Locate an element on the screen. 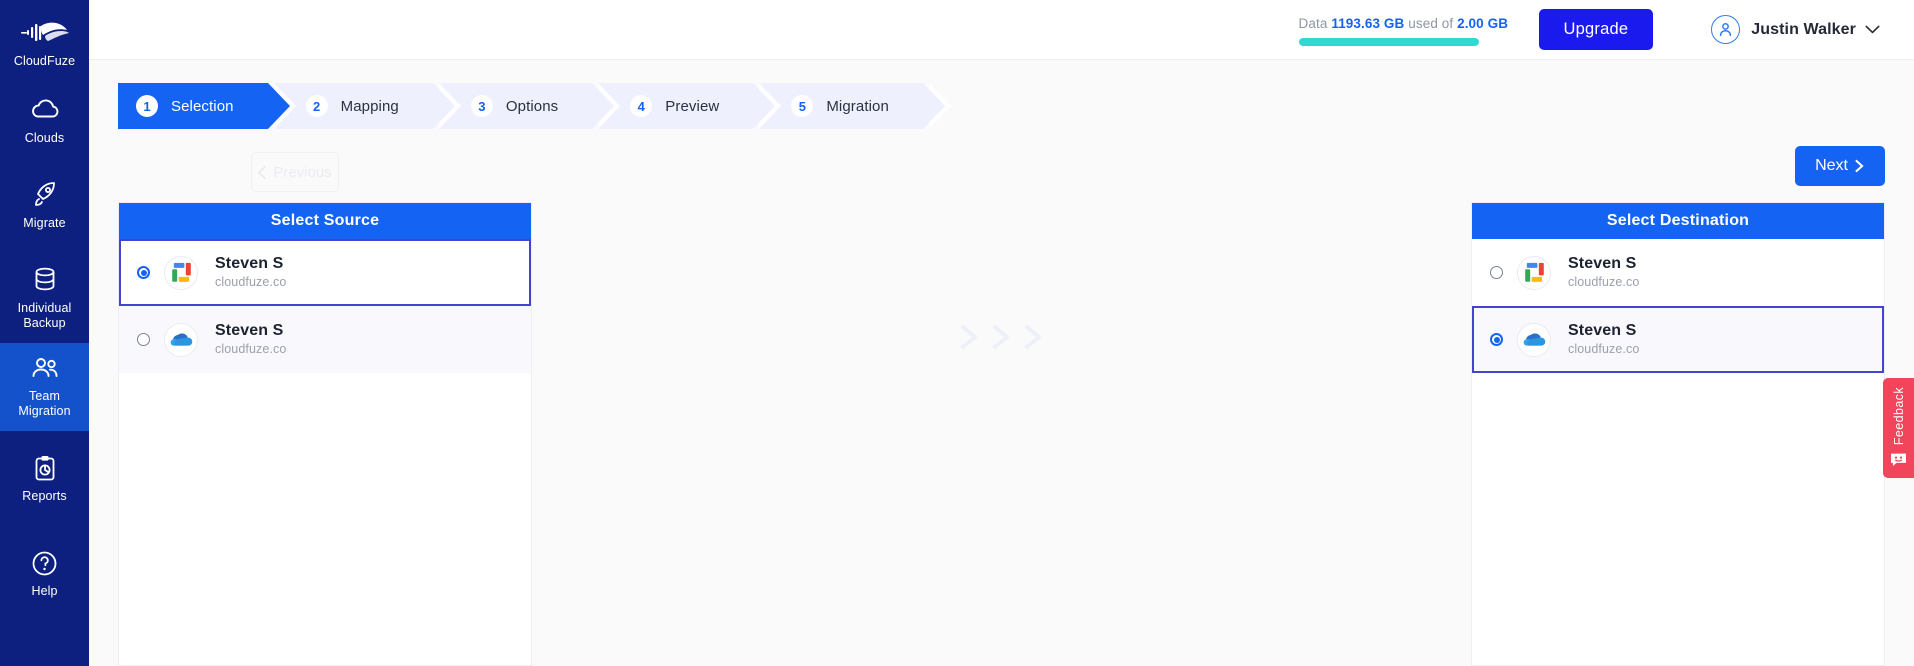 This screenshot has height=666, width=1914. storage-prefix: Data is located at coordinates (1313, 23).